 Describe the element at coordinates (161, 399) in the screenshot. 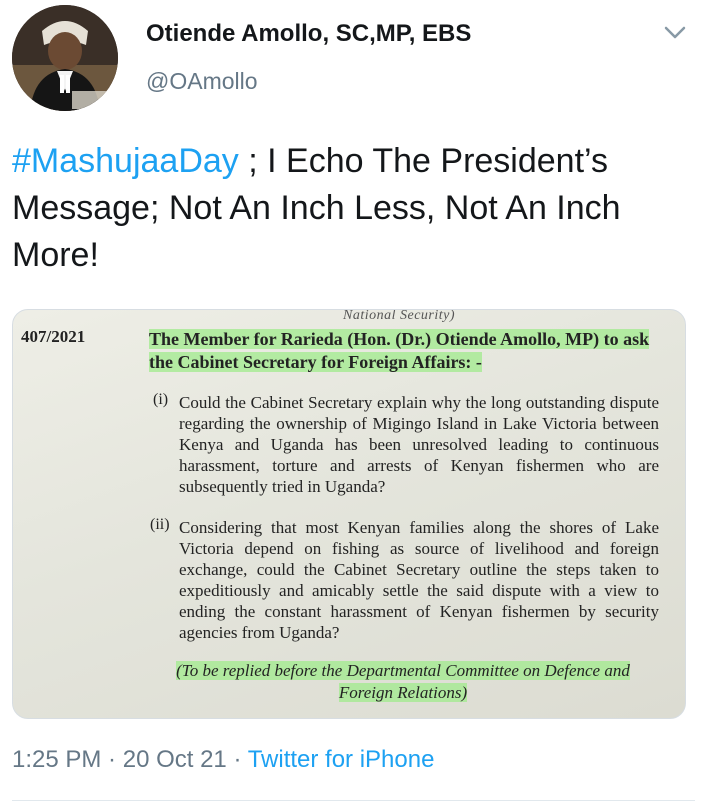

I see `item-number: (i)` at that location.